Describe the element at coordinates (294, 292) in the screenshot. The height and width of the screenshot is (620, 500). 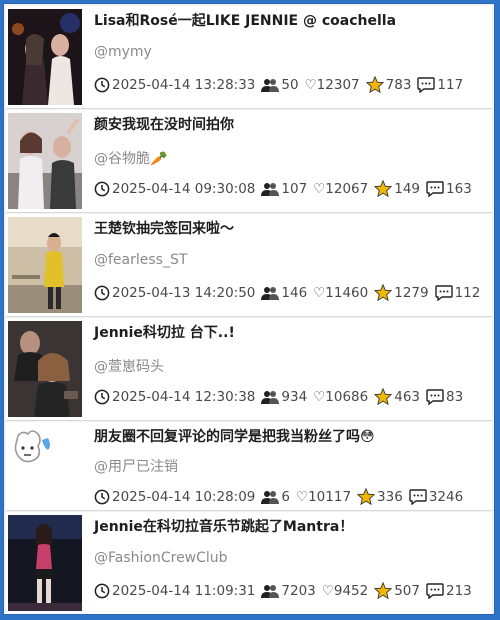
I see `users-count: 146` at that location.